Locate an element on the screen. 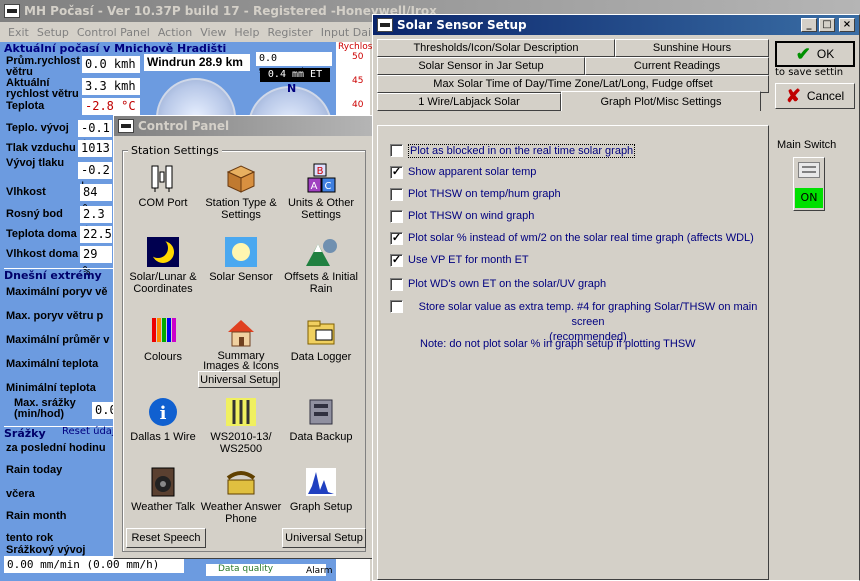 The height and width of the screenshot is (581, 860). main-switch: ON is located at coordinates (809, 184).